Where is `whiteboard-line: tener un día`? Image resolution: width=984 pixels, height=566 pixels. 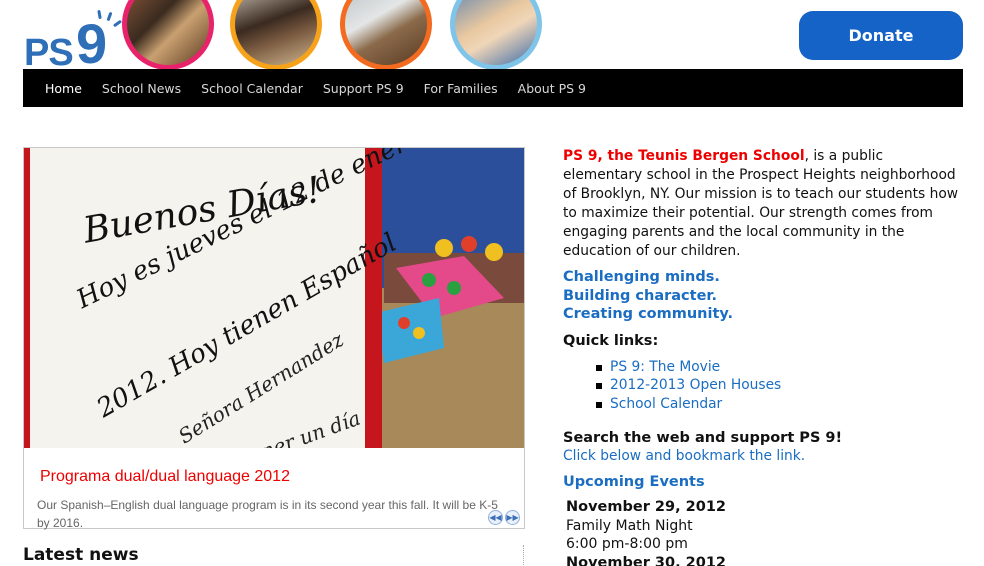
whiteboard-line: tener un día is located at coordinates (301, 426).